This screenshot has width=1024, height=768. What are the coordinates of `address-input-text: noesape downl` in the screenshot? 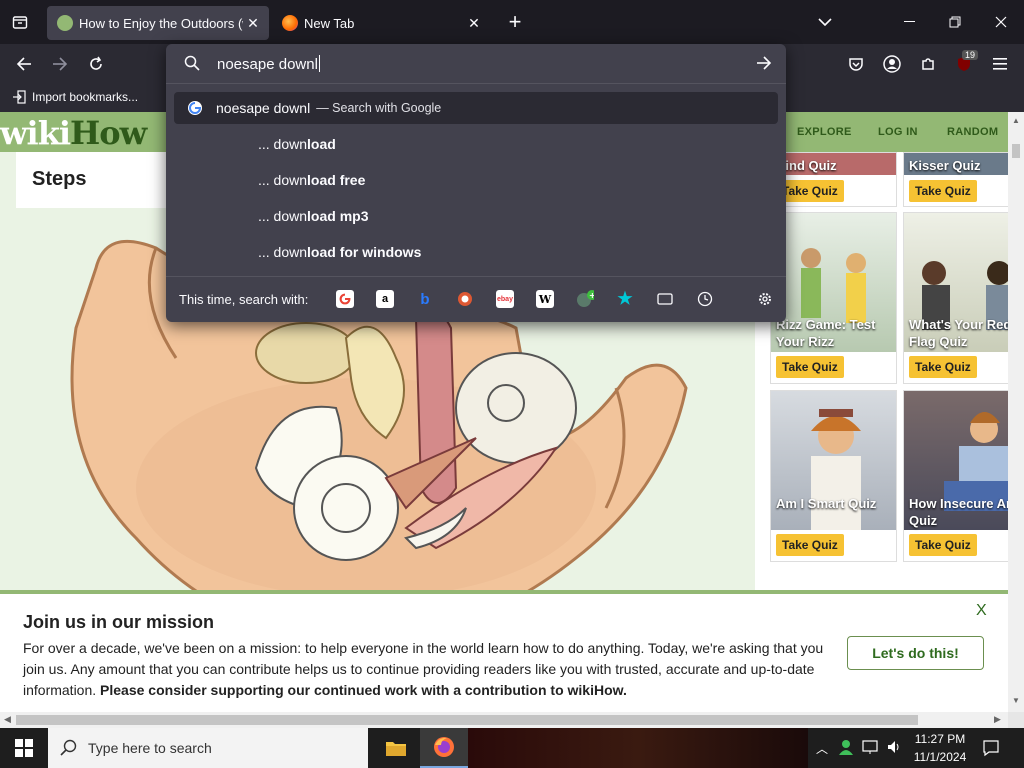 It's located at (267, 64).